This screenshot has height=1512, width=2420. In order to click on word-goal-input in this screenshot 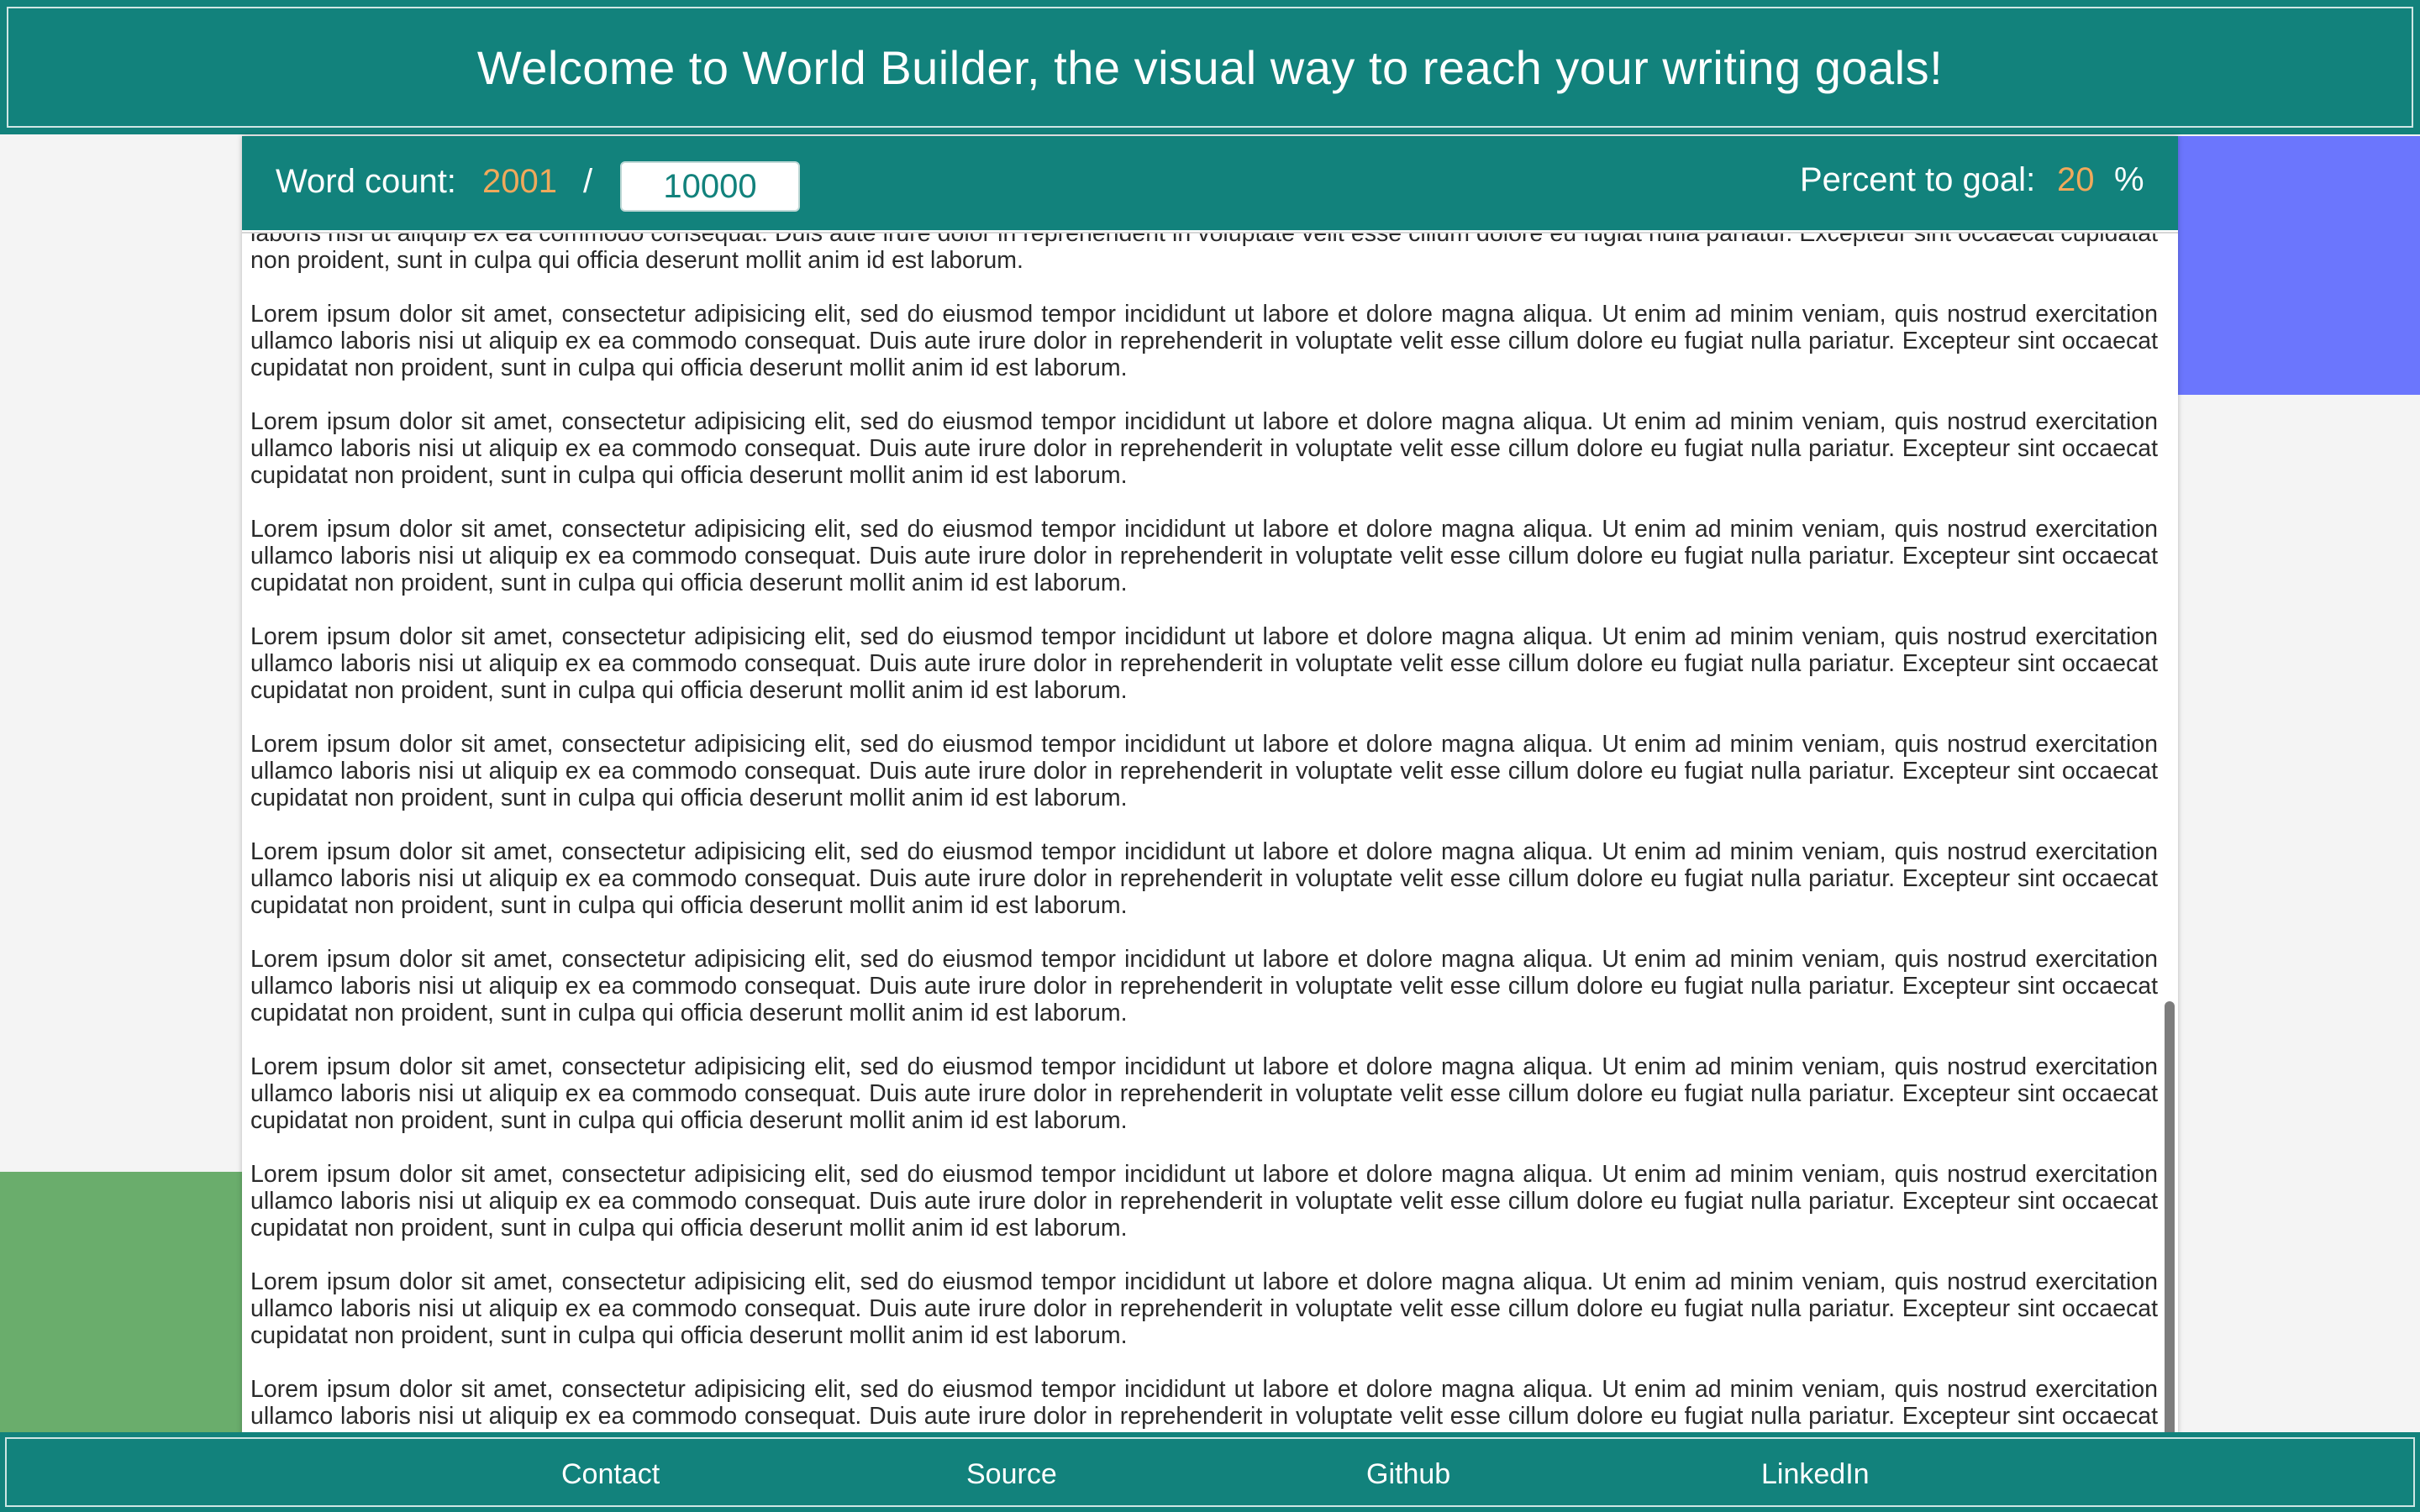, I will do `click(710, 186)`.